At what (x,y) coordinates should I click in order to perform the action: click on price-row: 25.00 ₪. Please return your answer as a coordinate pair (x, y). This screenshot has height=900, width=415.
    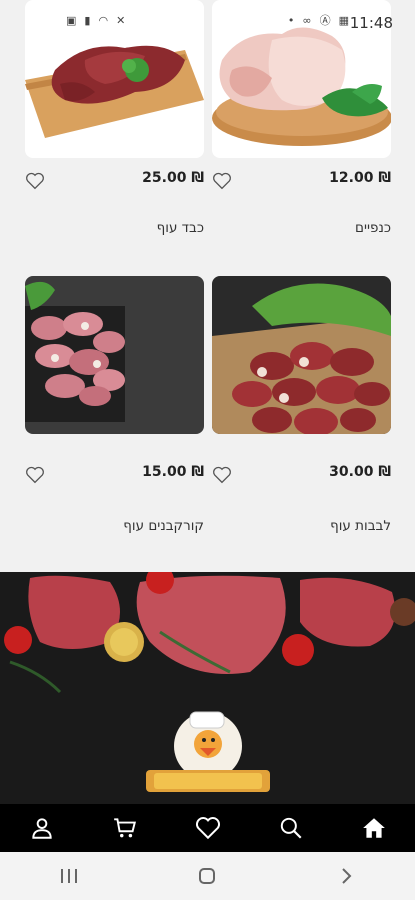
    Looking at the image, I should click on (114, 182).